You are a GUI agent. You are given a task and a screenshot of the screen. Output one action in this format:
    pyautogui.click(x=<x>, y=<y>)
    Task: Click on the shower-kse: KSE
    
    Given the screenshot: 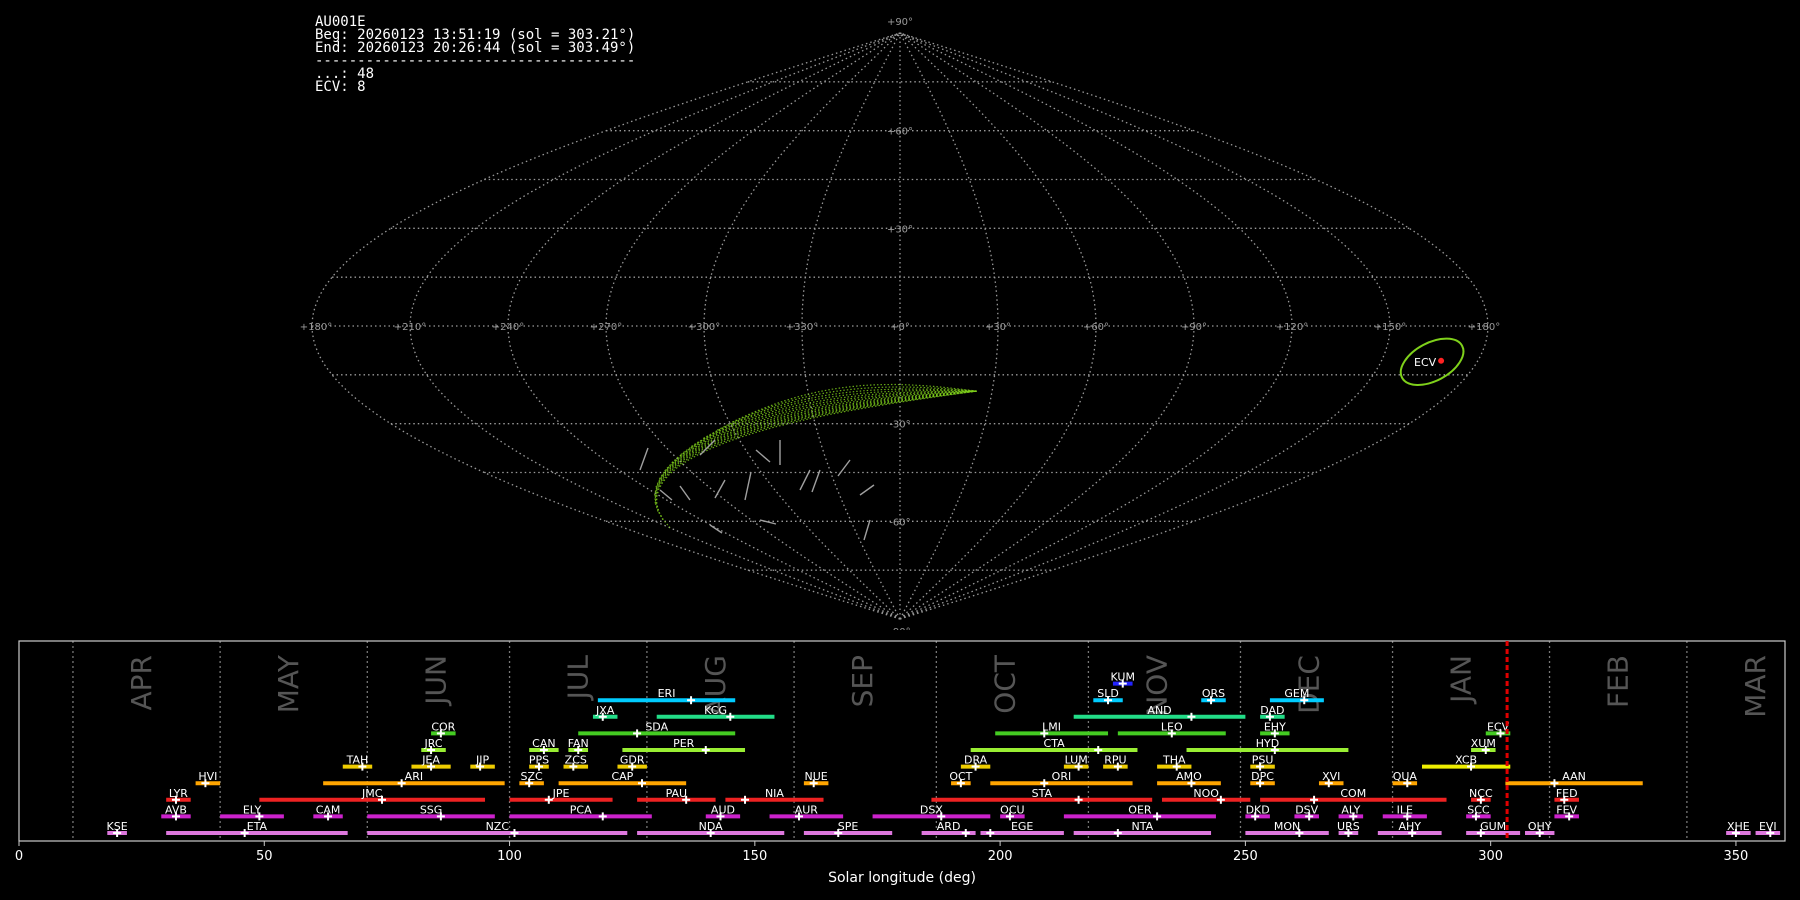 What is the action you would take?
    pyautogui.click(x=117, y=828)
    